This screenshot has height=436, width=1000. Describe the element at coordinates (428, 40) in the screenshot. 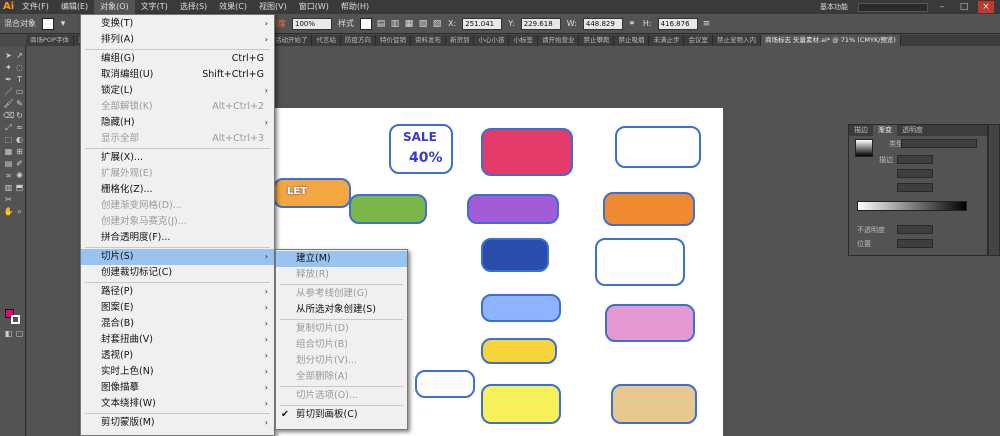

I see `document-tab: 资料发布` at that location.